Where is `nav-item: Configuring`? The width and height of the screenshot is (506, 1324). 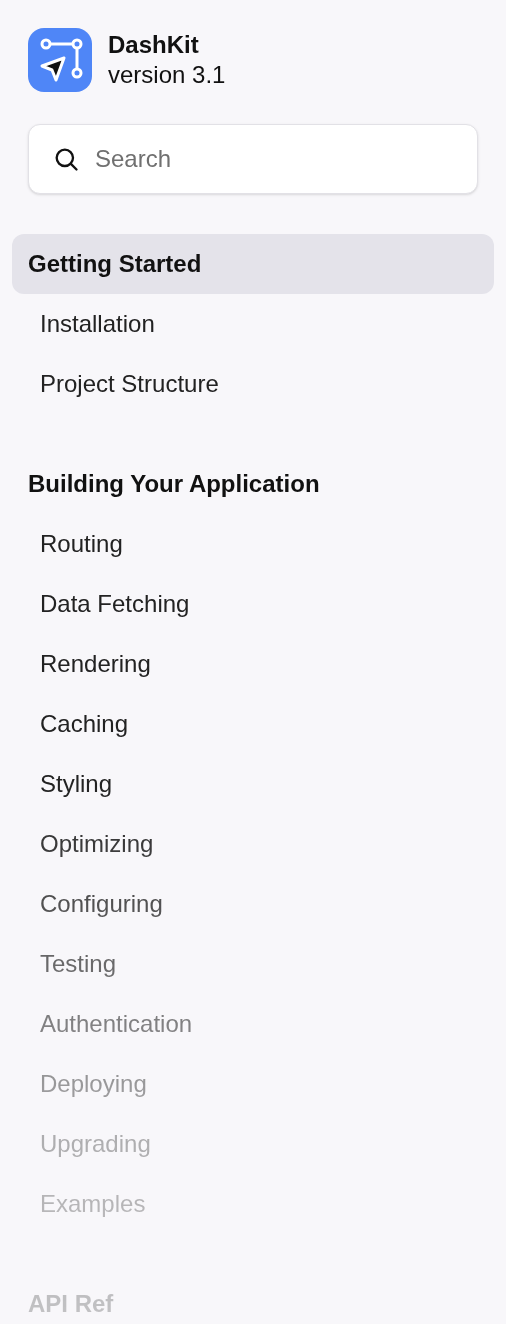 nav-item: Configuring is located at coordinates (253, 904).